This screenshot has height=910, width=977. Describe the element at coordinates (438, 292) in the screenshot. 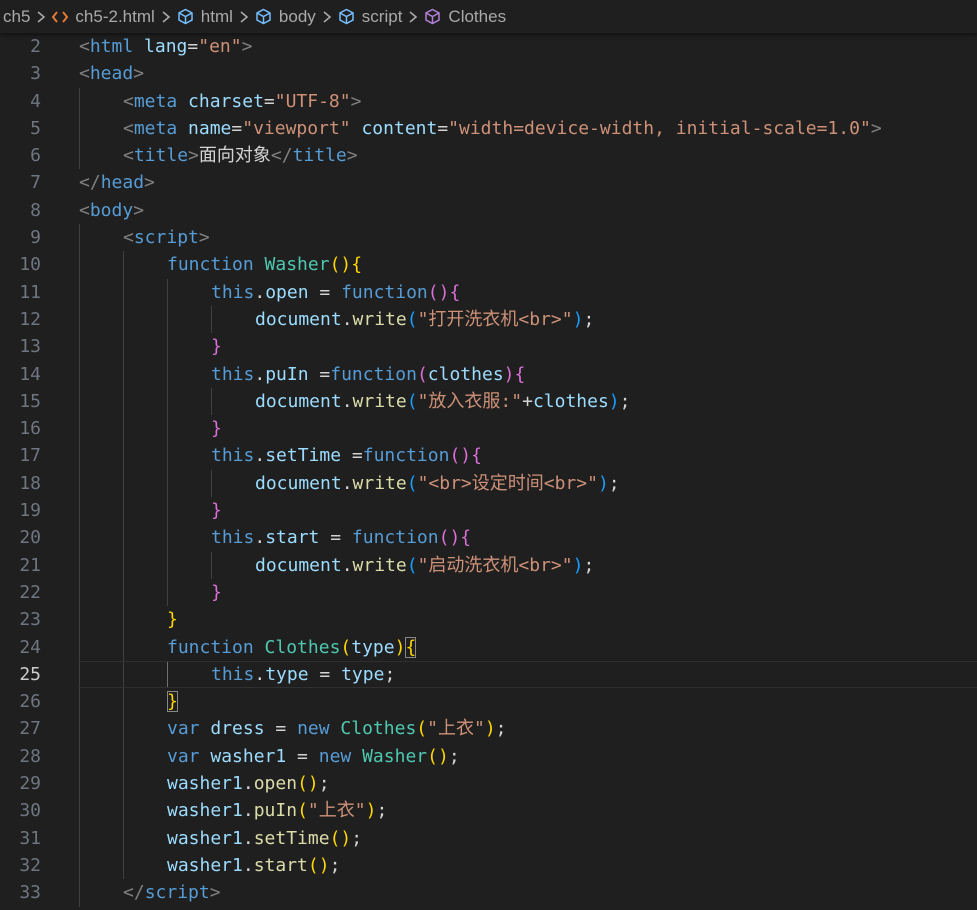

I see `code-token: ()` at that location.